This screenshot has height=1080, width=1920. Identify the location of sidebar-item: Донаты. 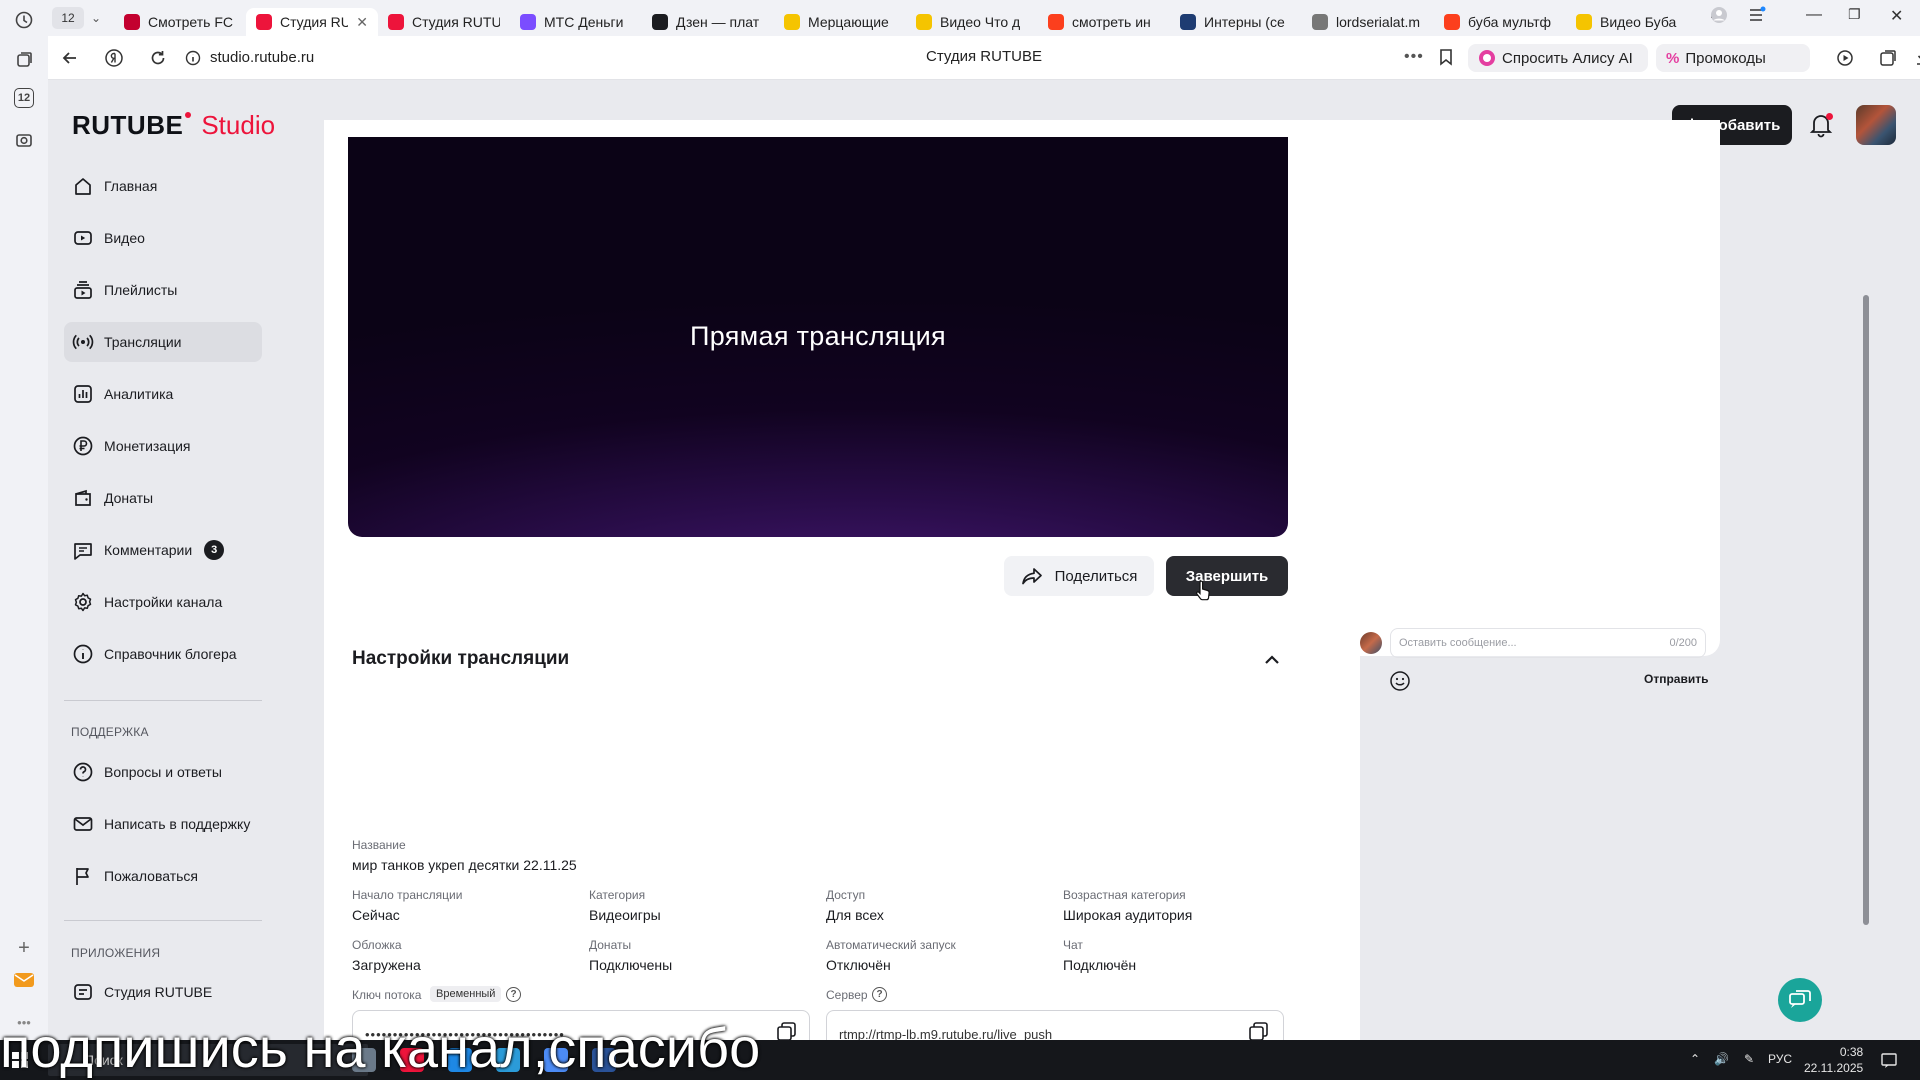
(163, 498).